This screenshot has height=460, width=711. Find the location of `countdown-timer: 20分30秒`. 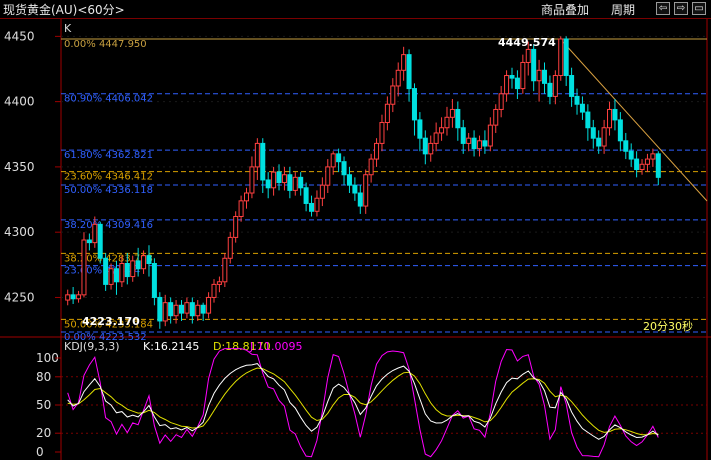

countdown-timer: 20分30秒 is located at coordinates (668, 326).